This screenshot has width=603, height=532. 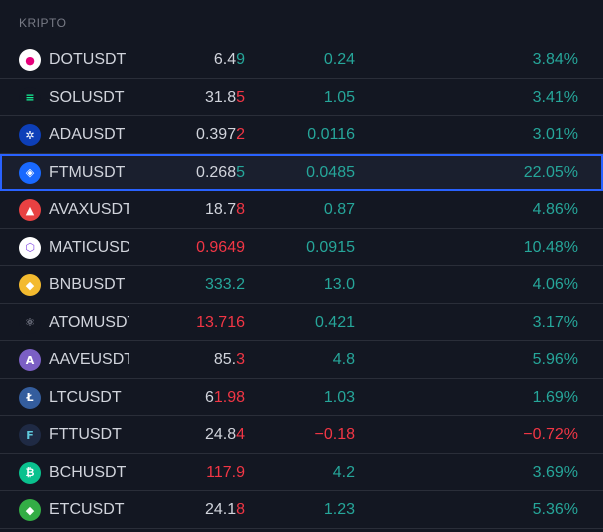 I want to click on price-change: 4.2, so click(x=343, y=472).